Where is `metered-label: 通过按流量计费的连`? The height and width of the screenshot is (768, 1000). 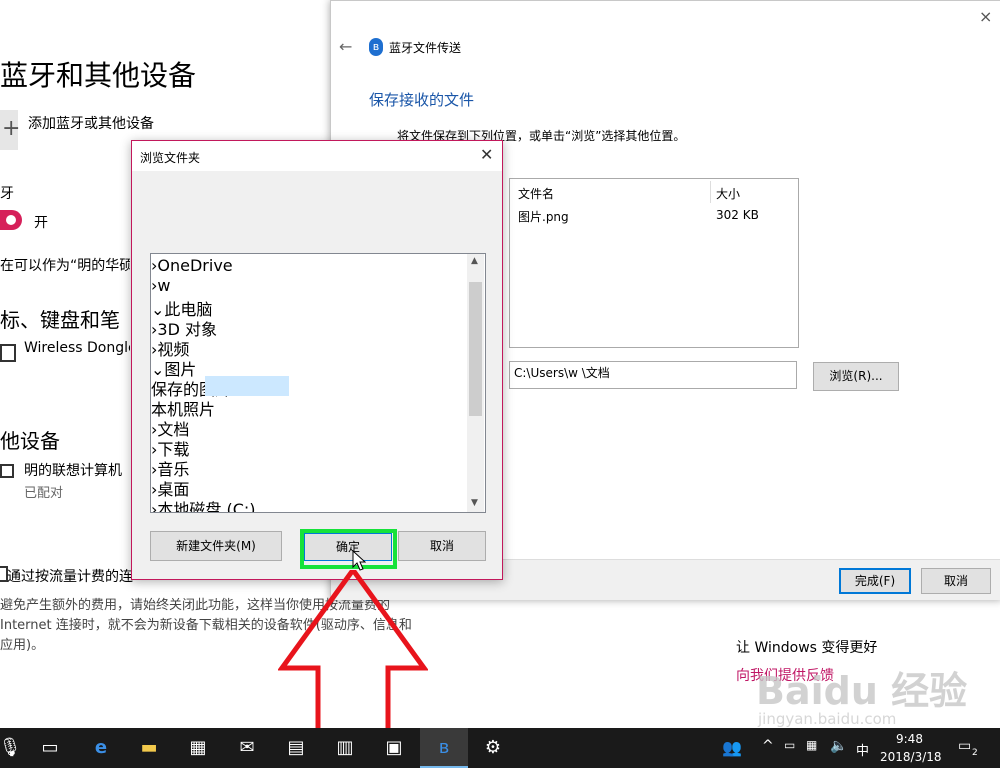
metered-label: 通过按流量计费的连 is located at coordinates (70, 577).